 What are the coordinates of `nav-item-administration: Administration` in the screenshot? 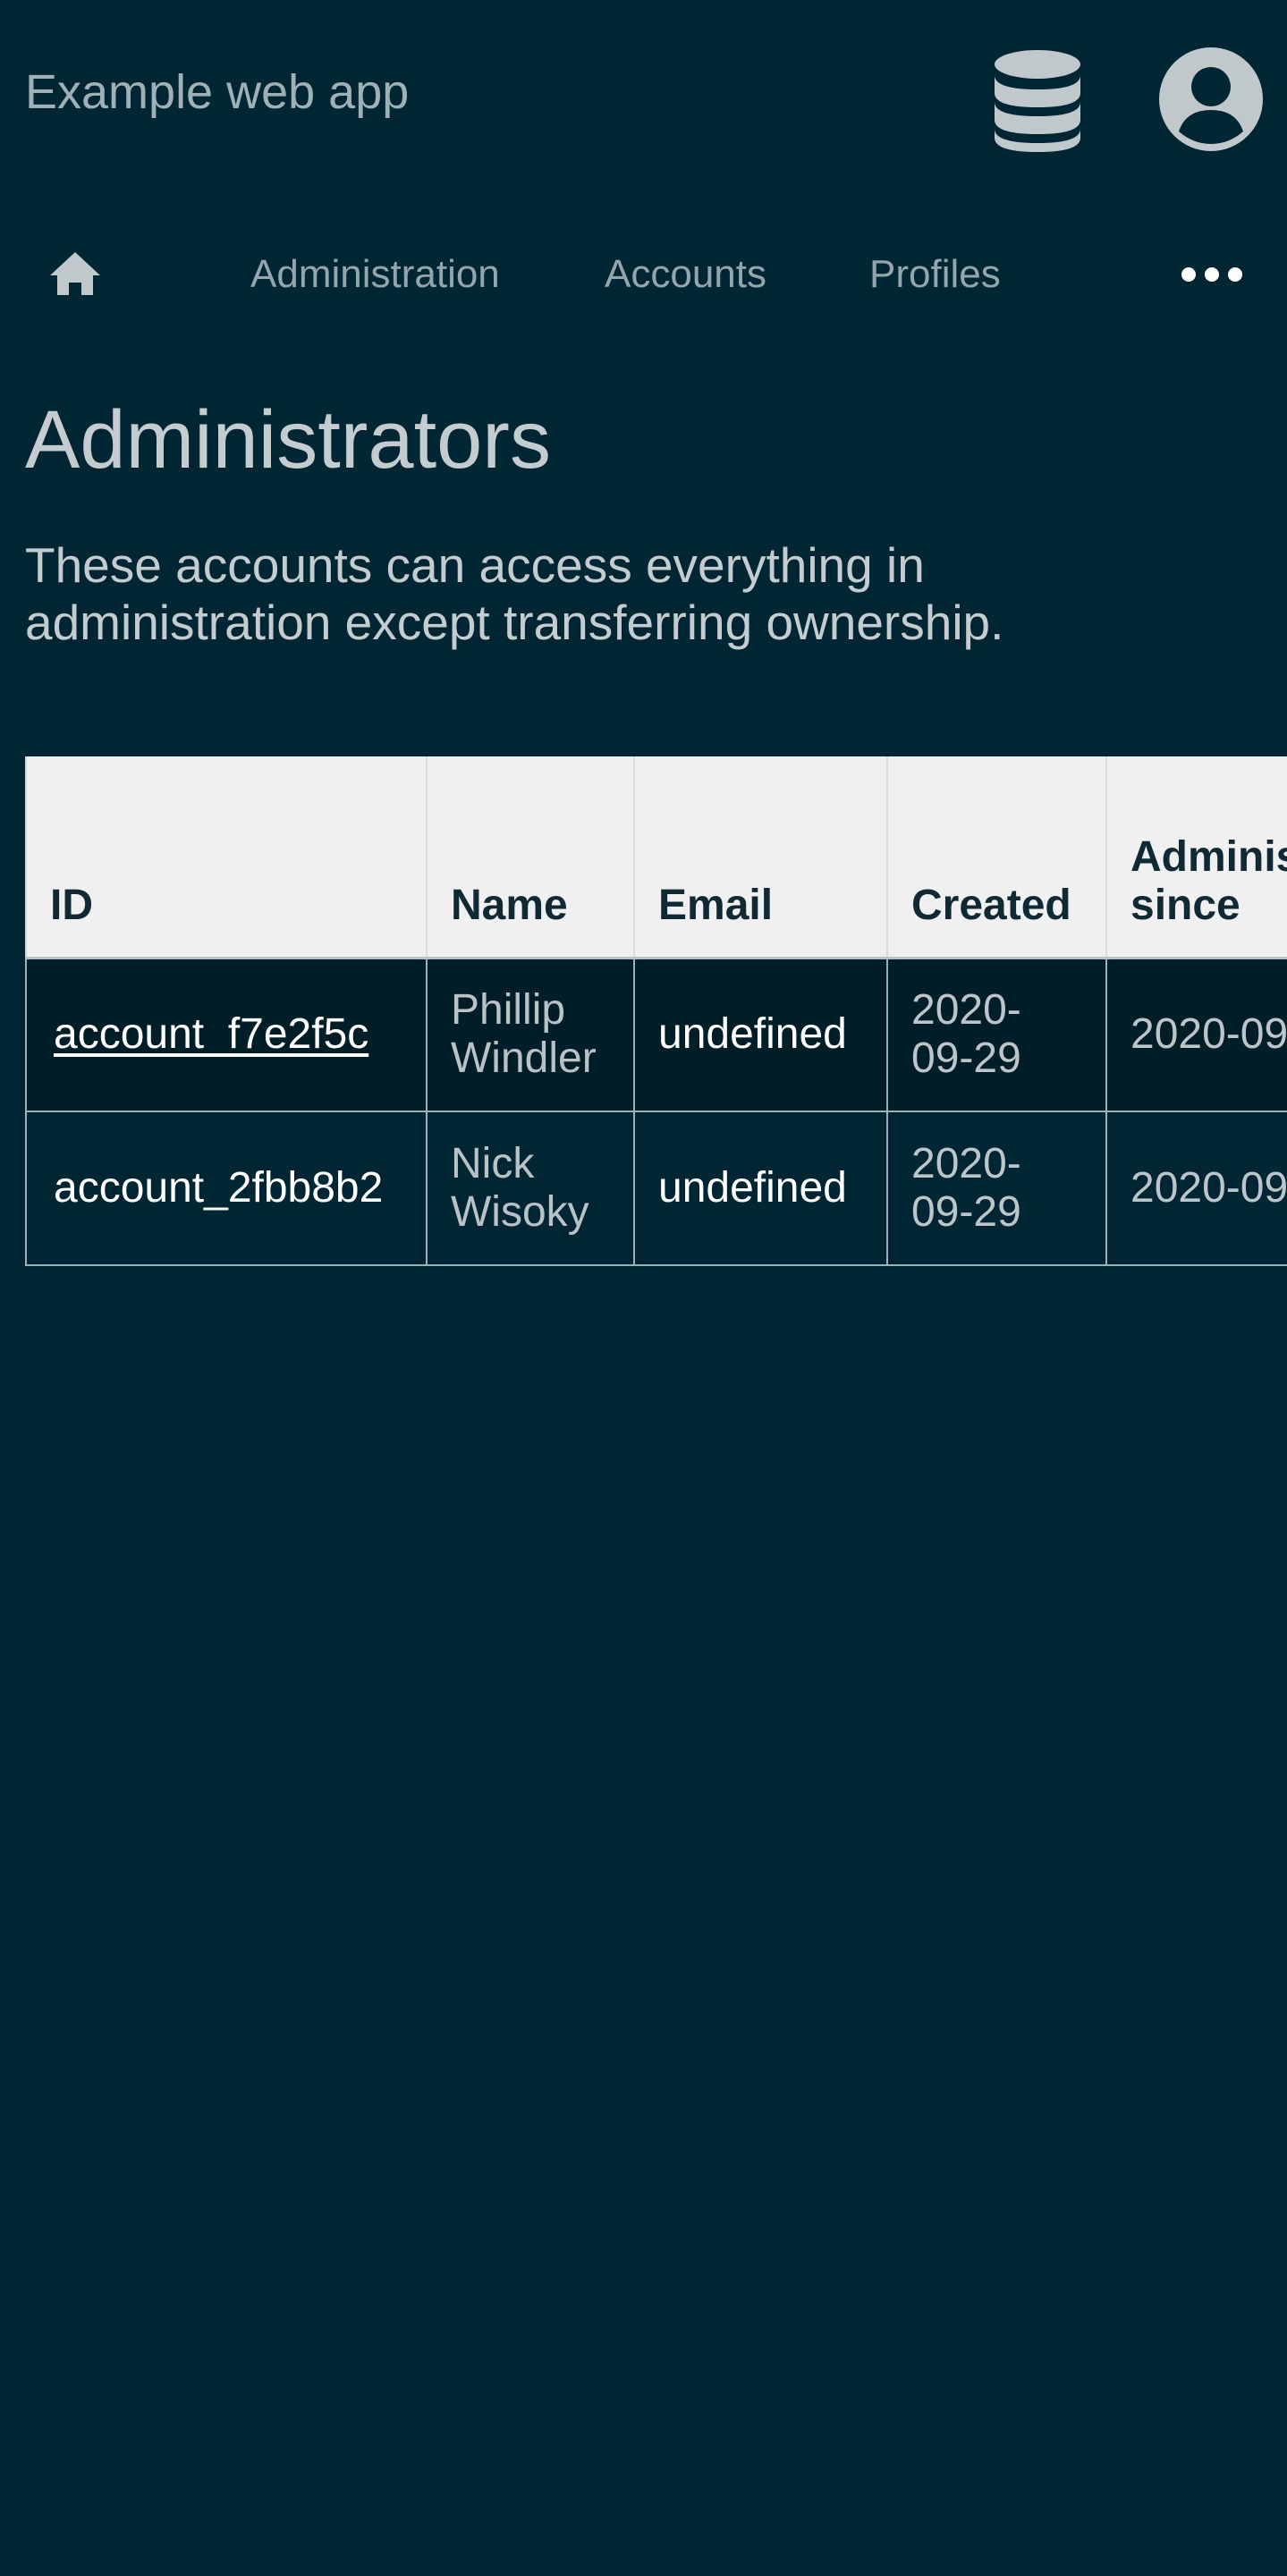 It's located at (375, 274).